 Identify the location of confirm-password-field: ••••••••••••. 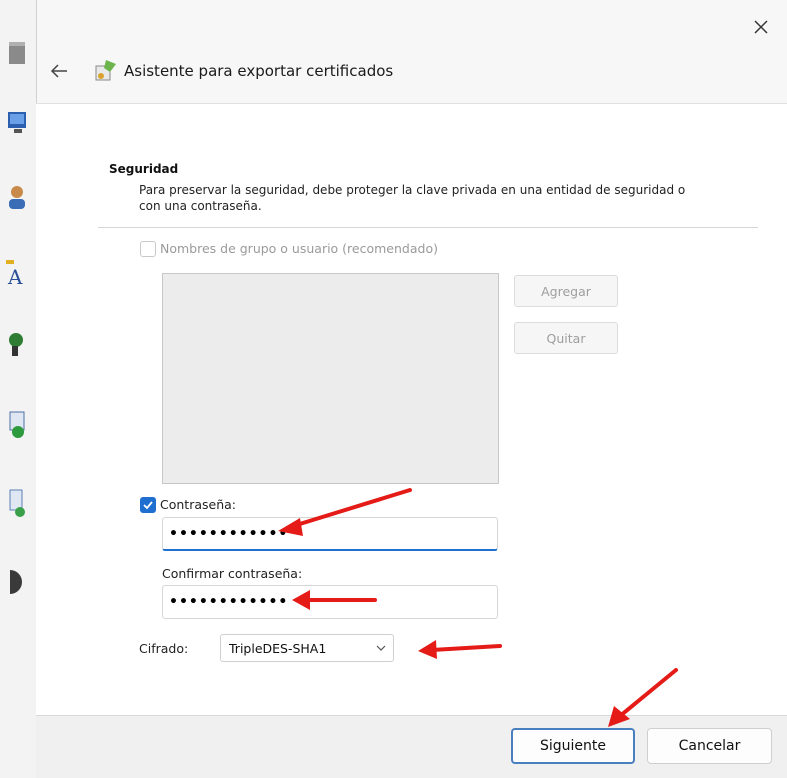
(330, 602).